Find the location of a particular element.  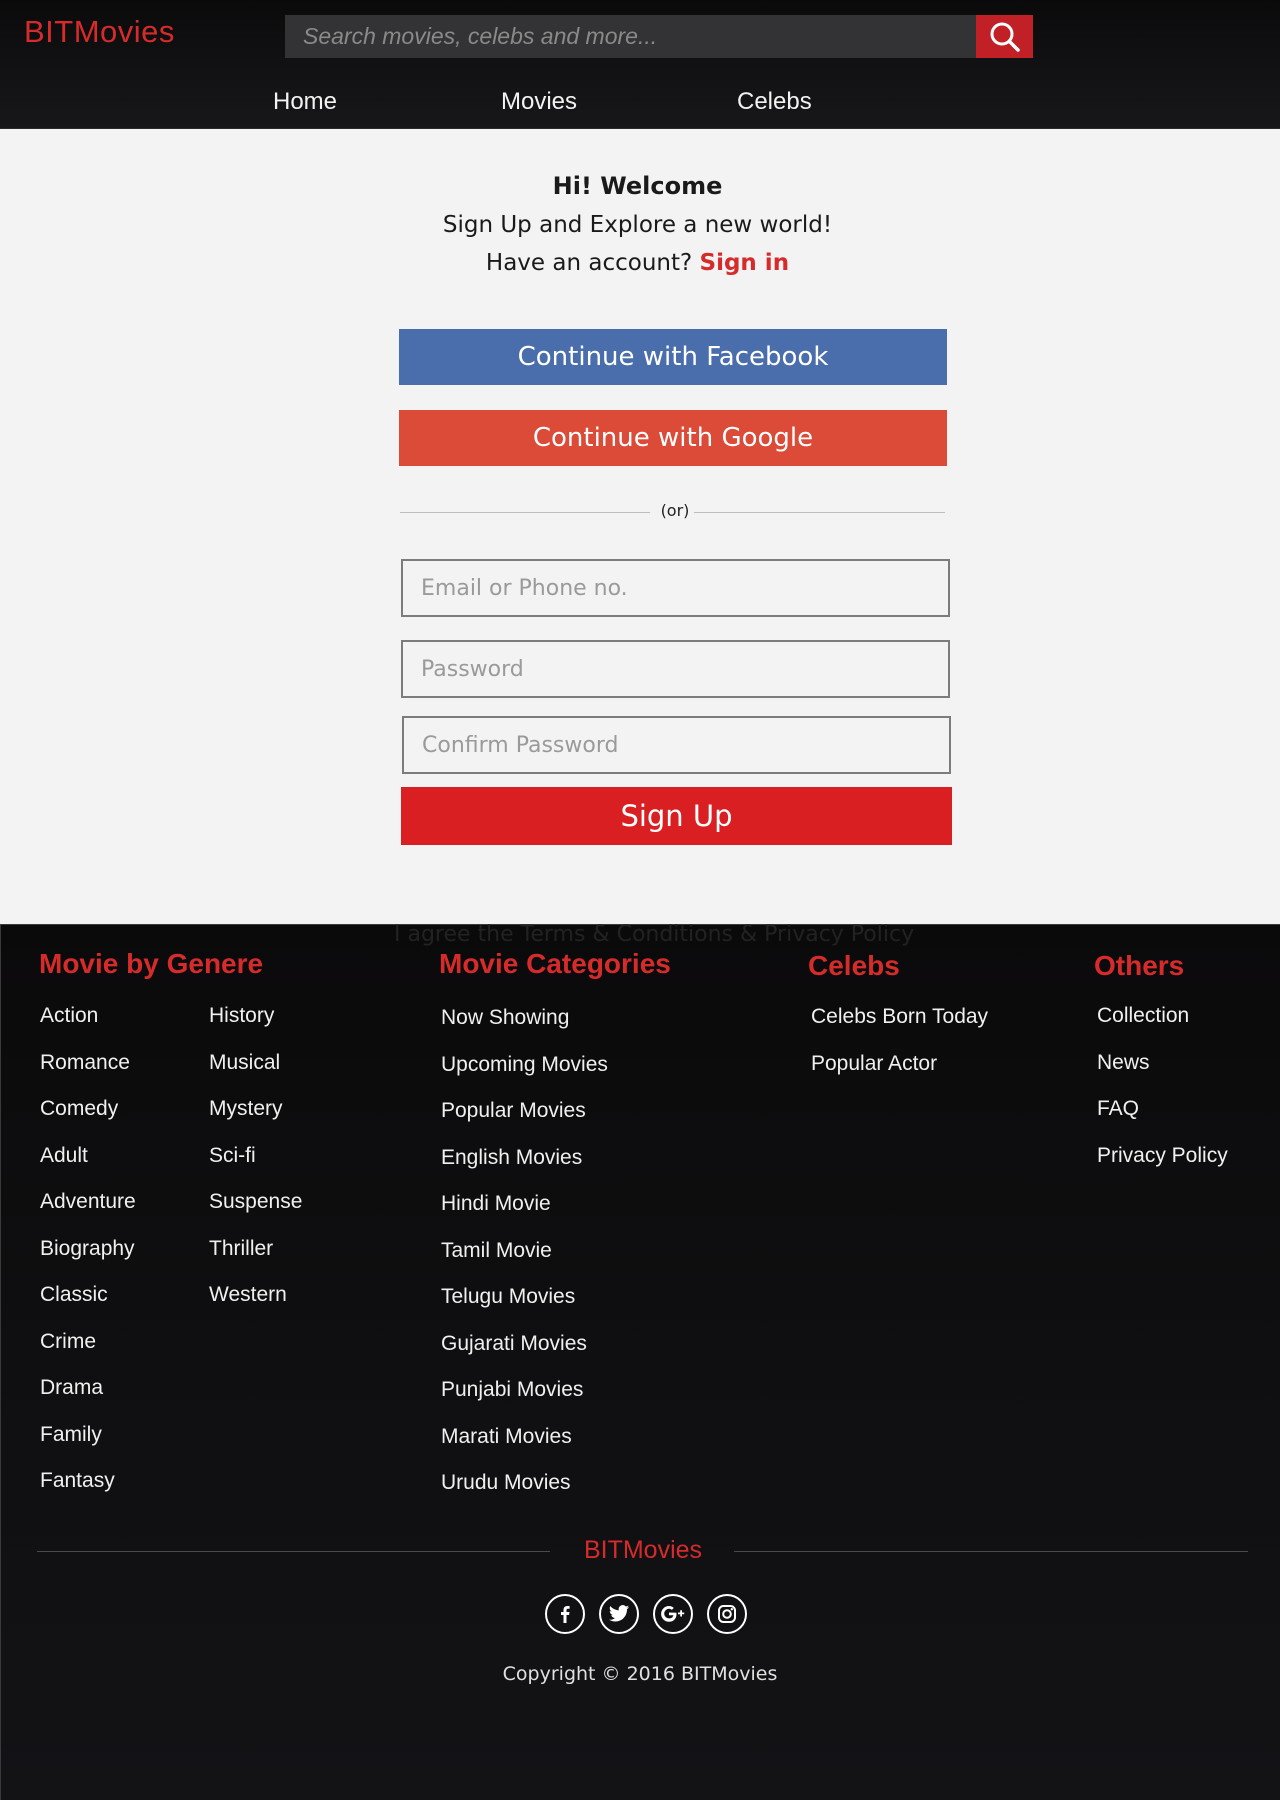

genre-link: Crime is located at coordinates (88, 1353).